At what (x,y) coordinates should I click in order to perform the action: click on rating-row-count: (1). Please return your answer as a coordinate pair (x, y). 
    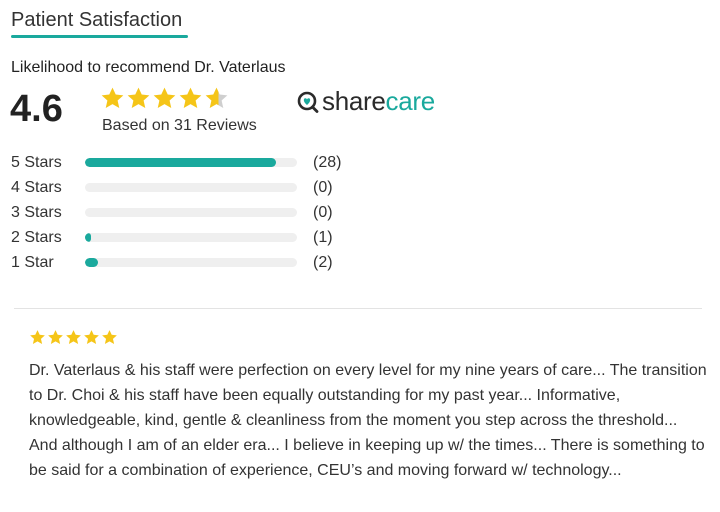
    Looking at the image, I should click on (323, 237).